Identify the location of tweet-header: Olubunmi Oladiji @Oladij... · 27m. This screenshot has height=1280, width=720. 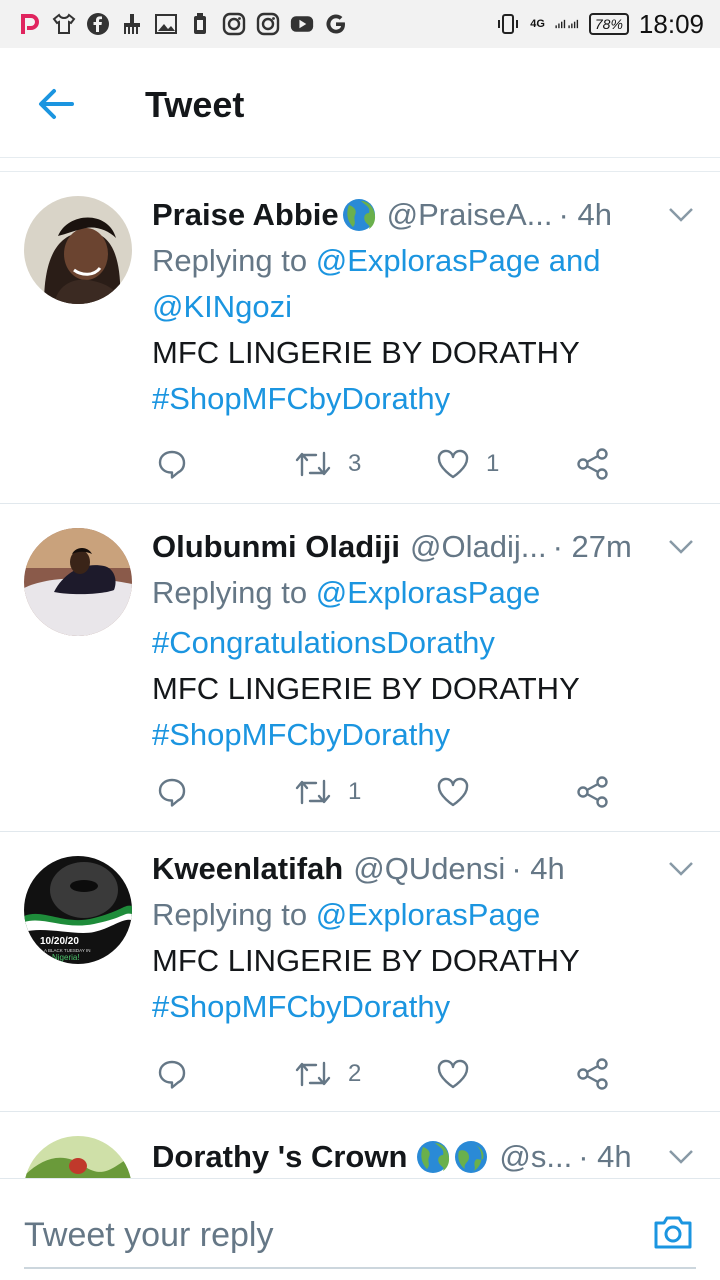
(424, 547).